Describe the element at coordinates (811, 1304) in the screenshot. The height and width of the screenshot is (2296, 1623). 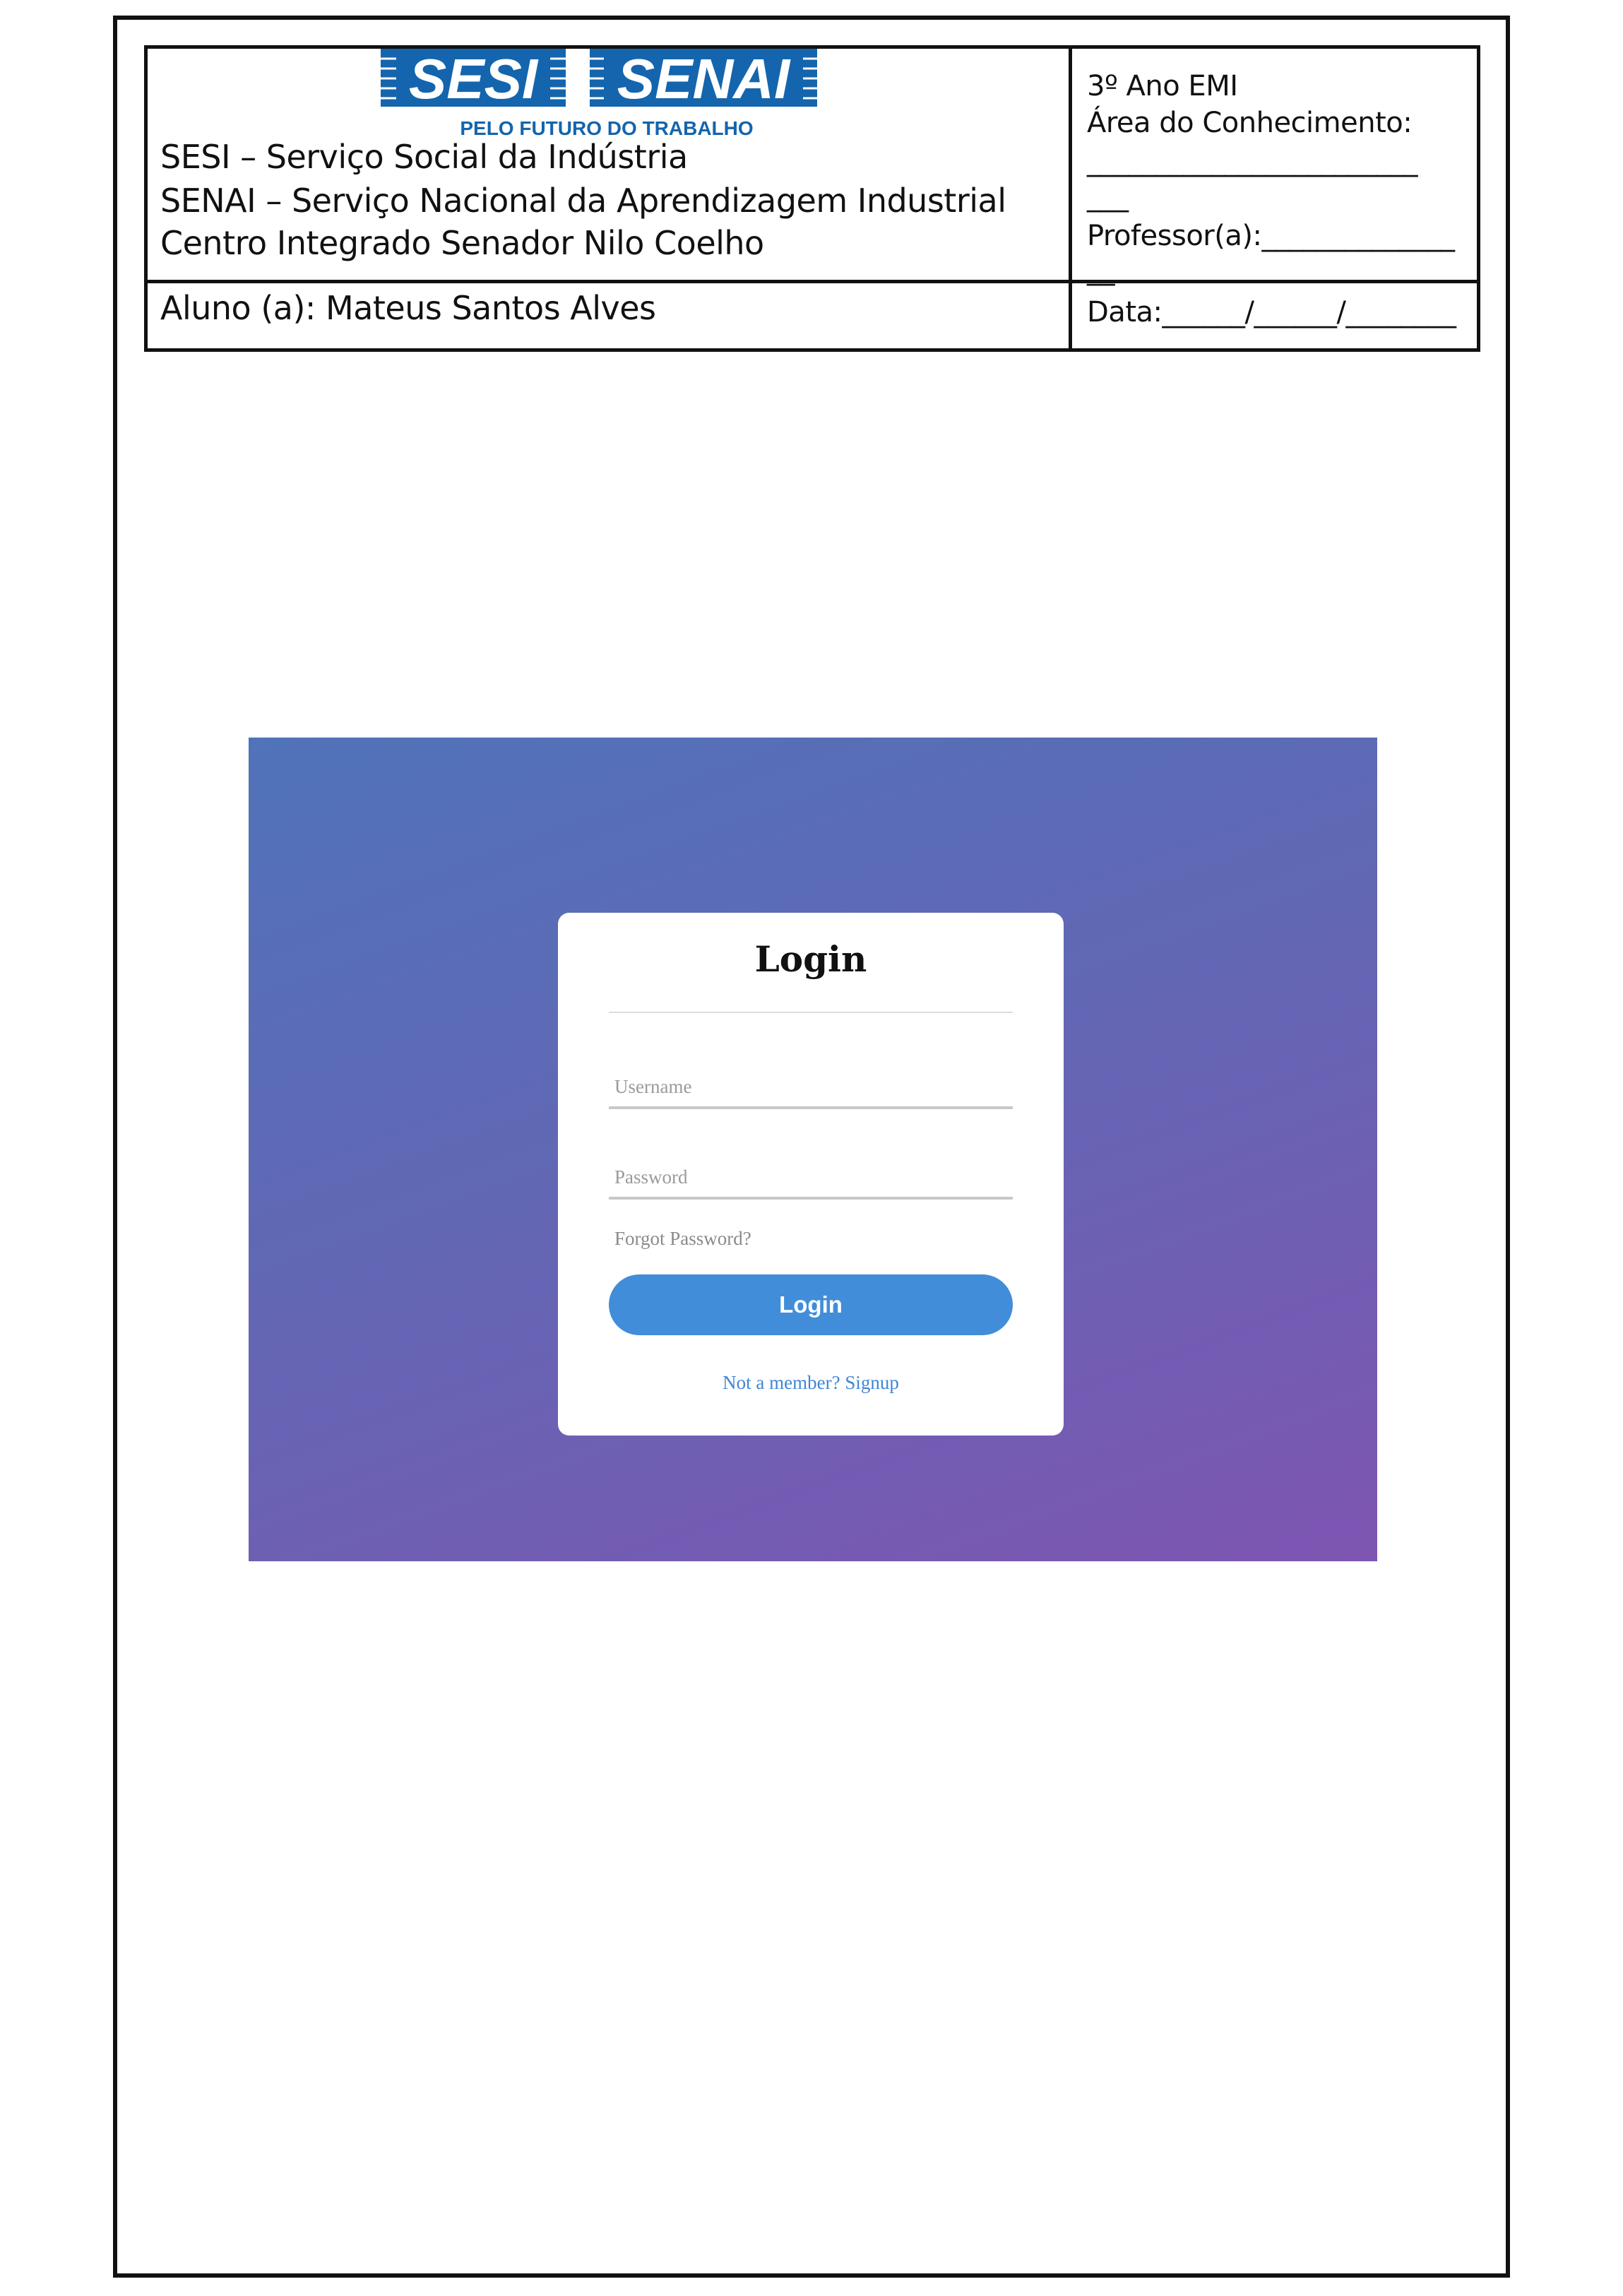
I see `login-button: Login` at that location.